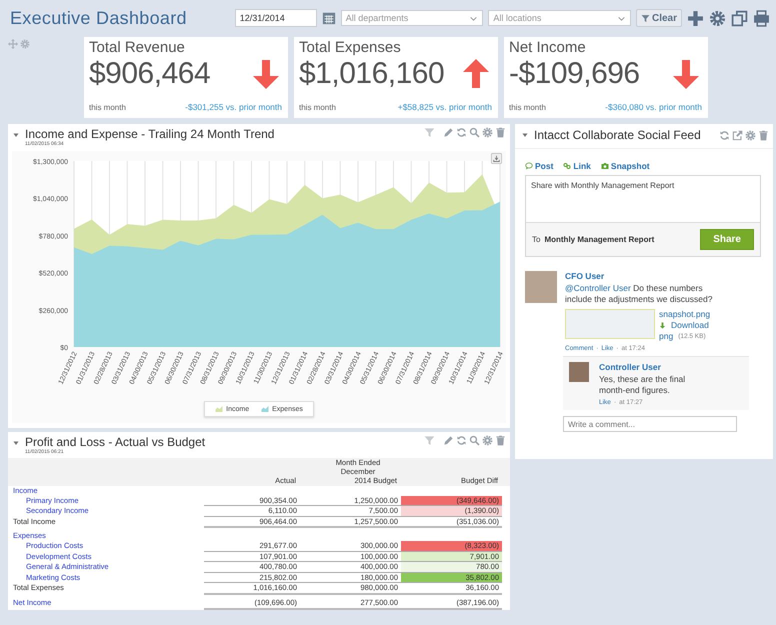 This screenshot has height=625, width=776. I want to click on kpi-title: Net Income, so click(548, 47).